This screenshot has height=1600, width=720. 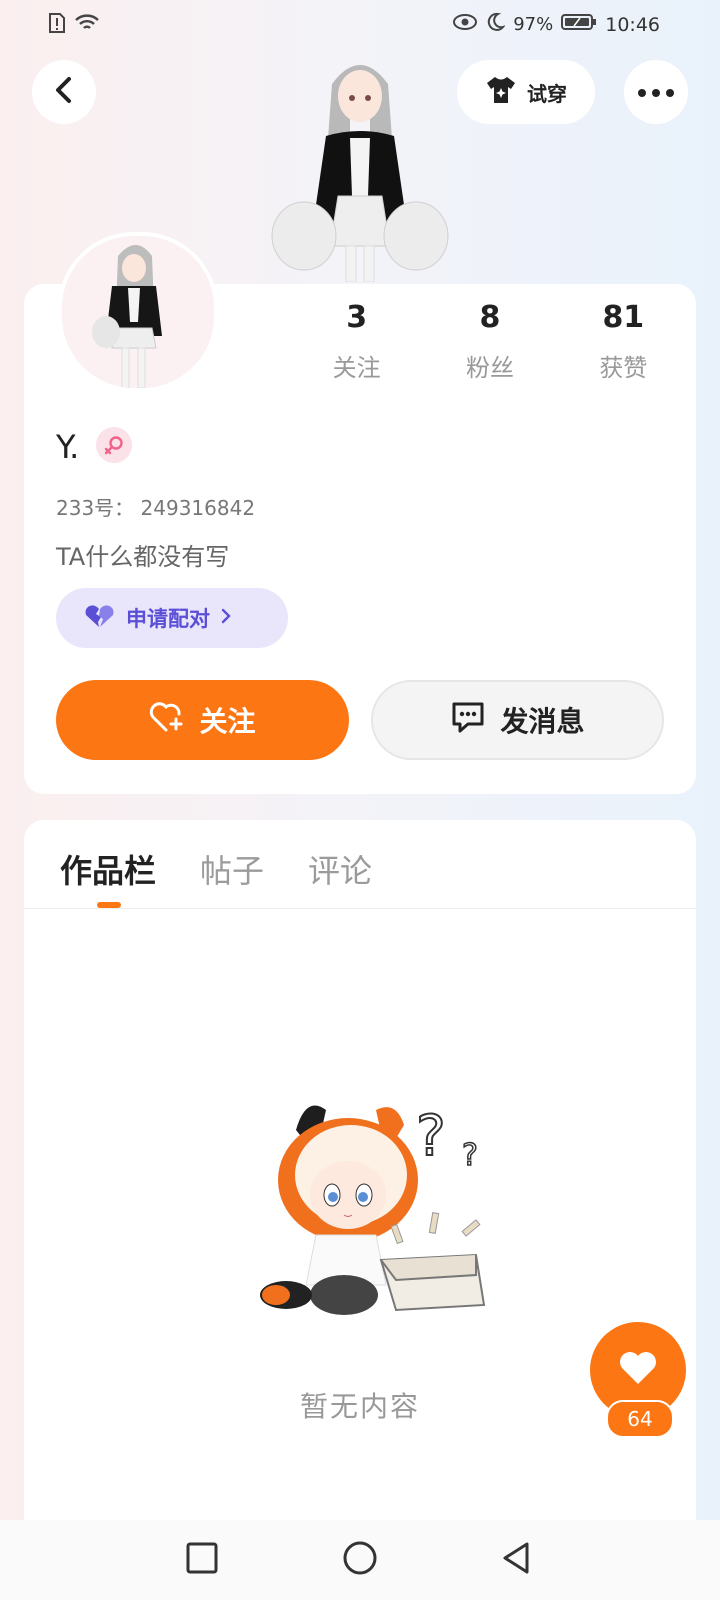 What do you see at coordinates (226, 618) in the screenshot?
I see `chevron-right-icon` at bounding box center [226, 618].